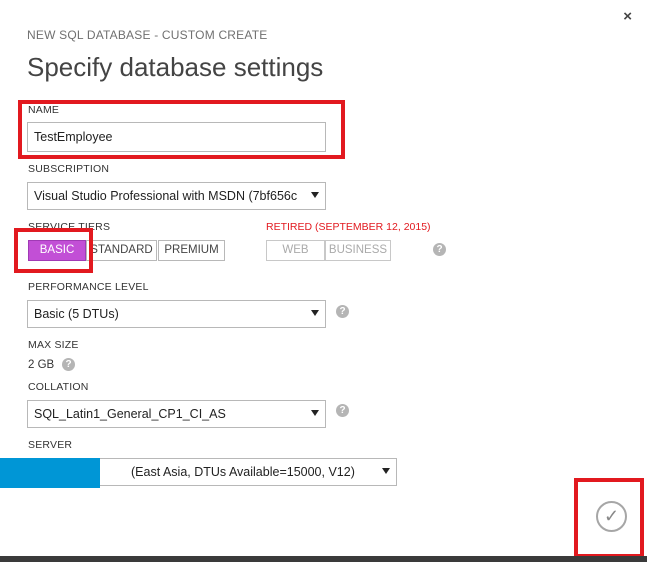 Image resolution: width=647 pixels, height=562 pixels. Describe the element at coordinates (323, 559) in the screenshot. I see `bottom-bar` at that location.